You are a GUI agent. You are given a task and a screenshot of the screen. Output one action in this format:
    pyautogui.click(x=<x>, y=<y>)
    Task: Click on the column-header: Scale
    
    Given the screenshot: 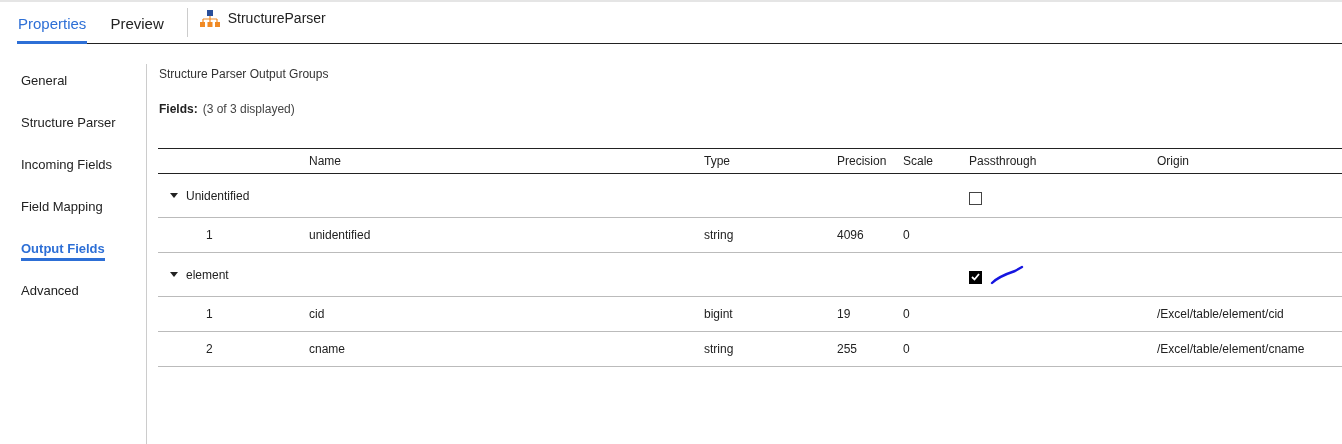 What is the action you would take?
    pyautogui.click(x=918, y=161)
    